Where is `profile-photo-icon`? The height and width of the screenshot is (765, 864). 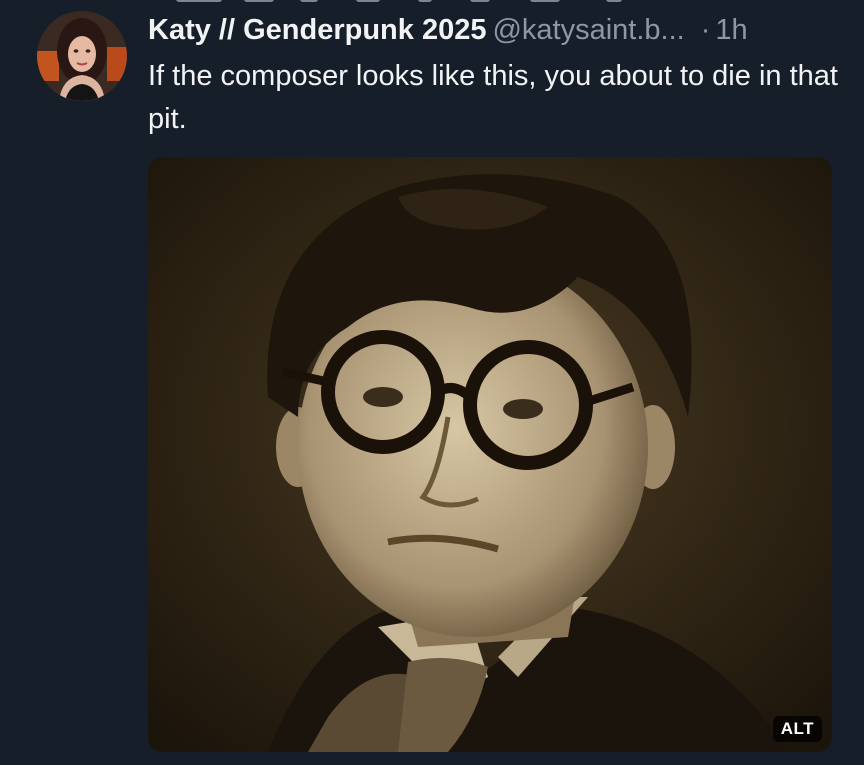
profile-photo-icon is located at coordinates (82, 56).